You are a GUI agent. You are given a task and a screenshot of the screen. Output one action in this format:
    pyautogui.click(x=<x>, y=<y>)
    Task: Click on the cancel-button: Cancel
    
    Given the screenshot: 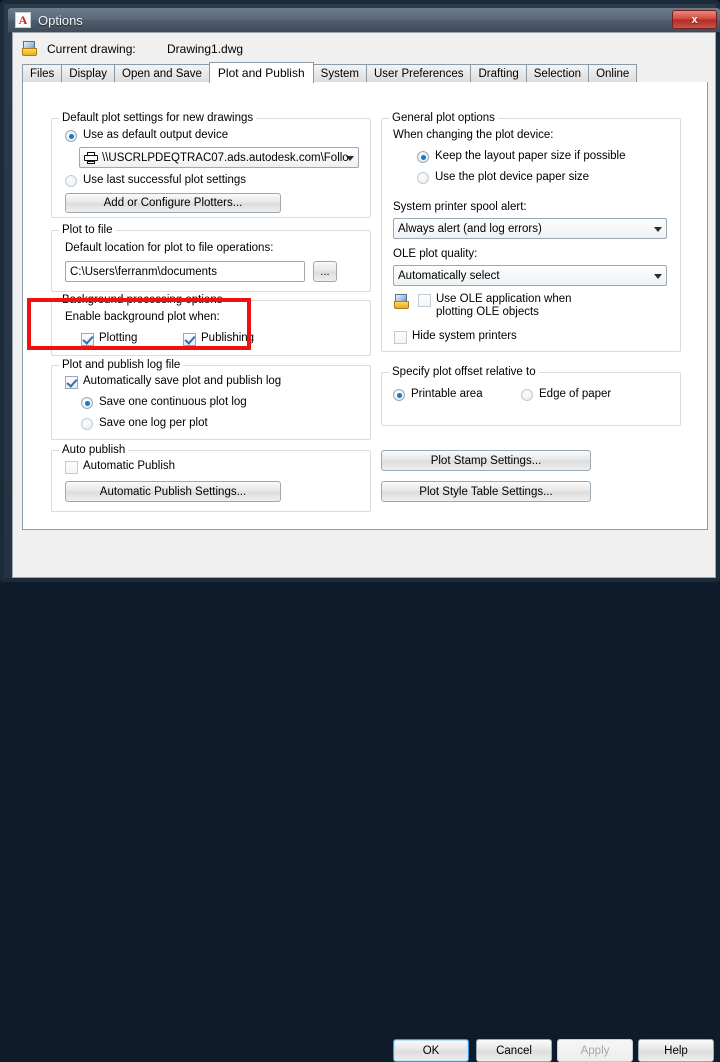 What is the action you would take?
    pyautogui.click(x=514, y=1050)
    